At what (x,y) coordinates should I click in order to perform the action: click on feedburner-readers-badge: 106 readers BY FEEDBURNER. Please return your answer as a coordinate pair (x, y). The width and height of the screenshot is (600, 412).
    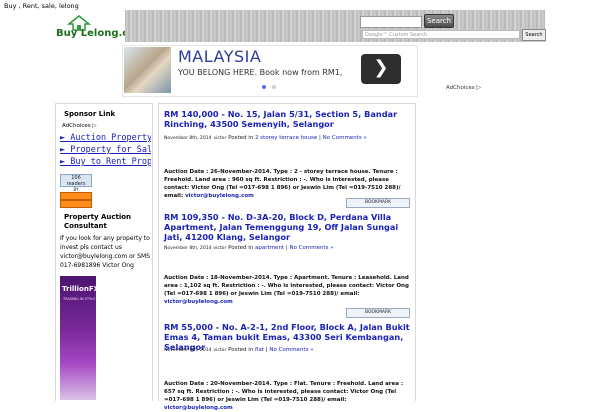
    Looking at the image, I should click on (76, 186).